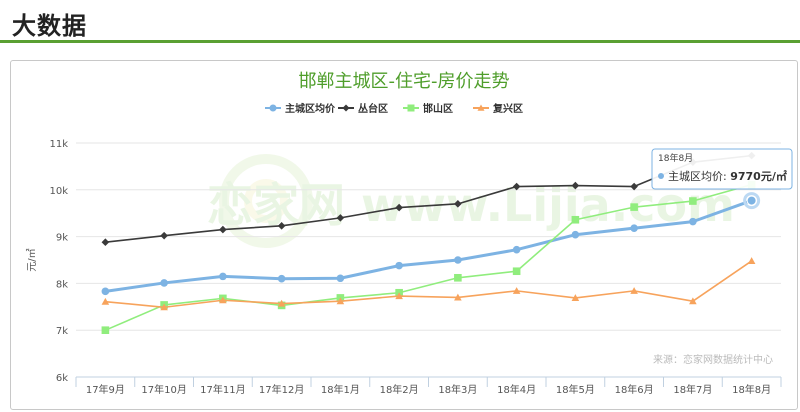  I want to click on tooltip-series-name: 主城区均价:, so click(699, 176).